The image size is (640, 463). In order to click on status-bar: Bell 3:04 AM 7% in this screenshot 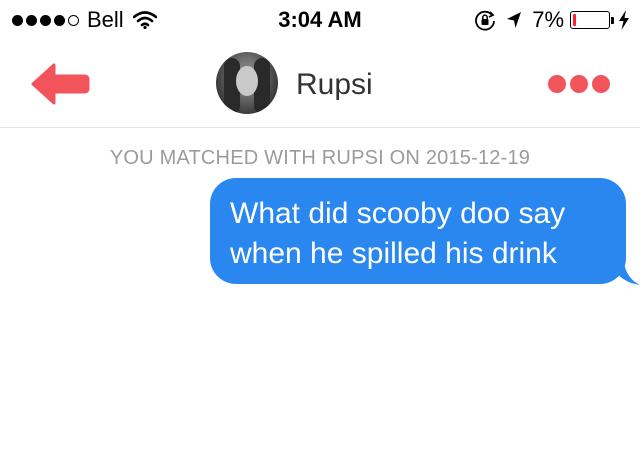, I will do `click(320, 20)`.